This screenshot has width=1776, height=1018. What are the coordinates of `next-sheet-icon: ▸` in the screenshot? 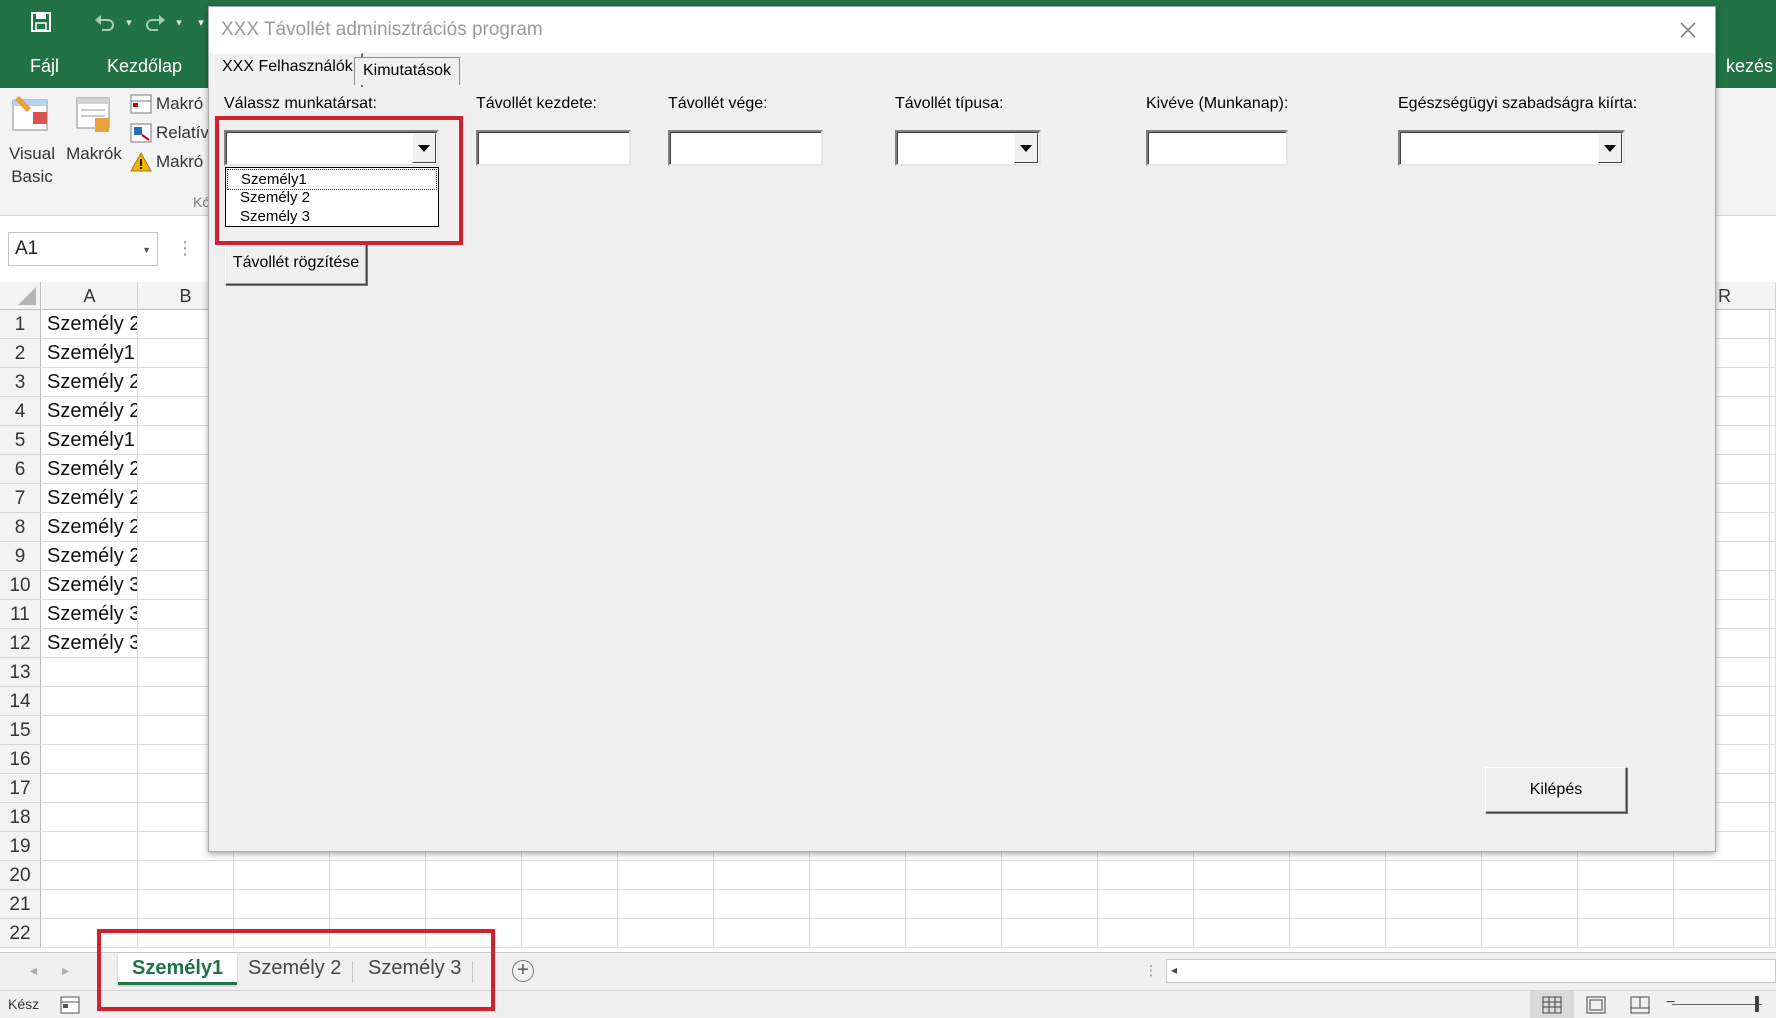 It's located at (65, 970).